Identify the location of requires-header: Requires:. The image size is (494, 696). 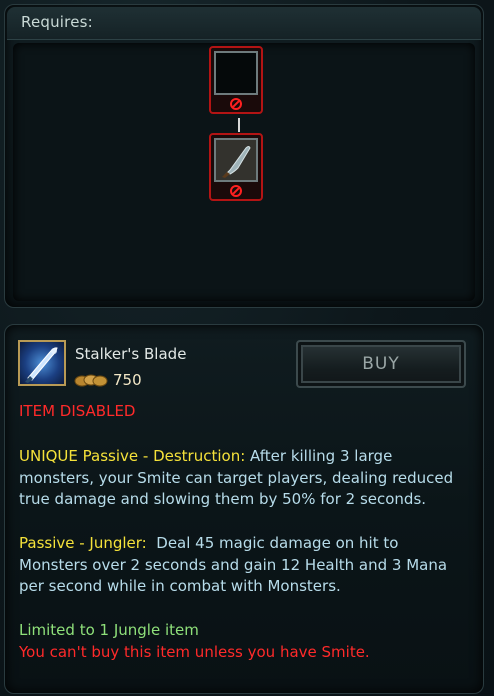
(244, 23).